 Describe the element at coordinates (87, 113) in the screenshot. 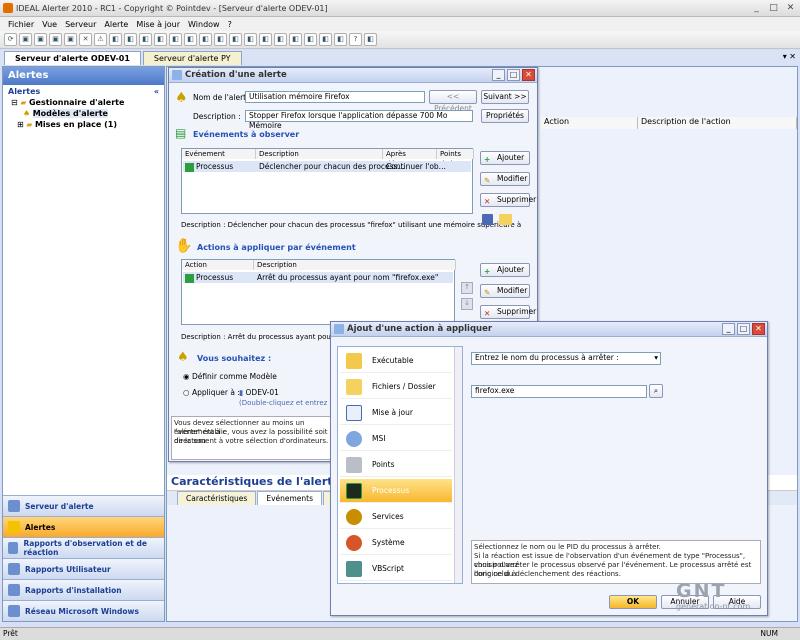

I see `tree-item-models: ♠ Modèles d'alerte` at that location.